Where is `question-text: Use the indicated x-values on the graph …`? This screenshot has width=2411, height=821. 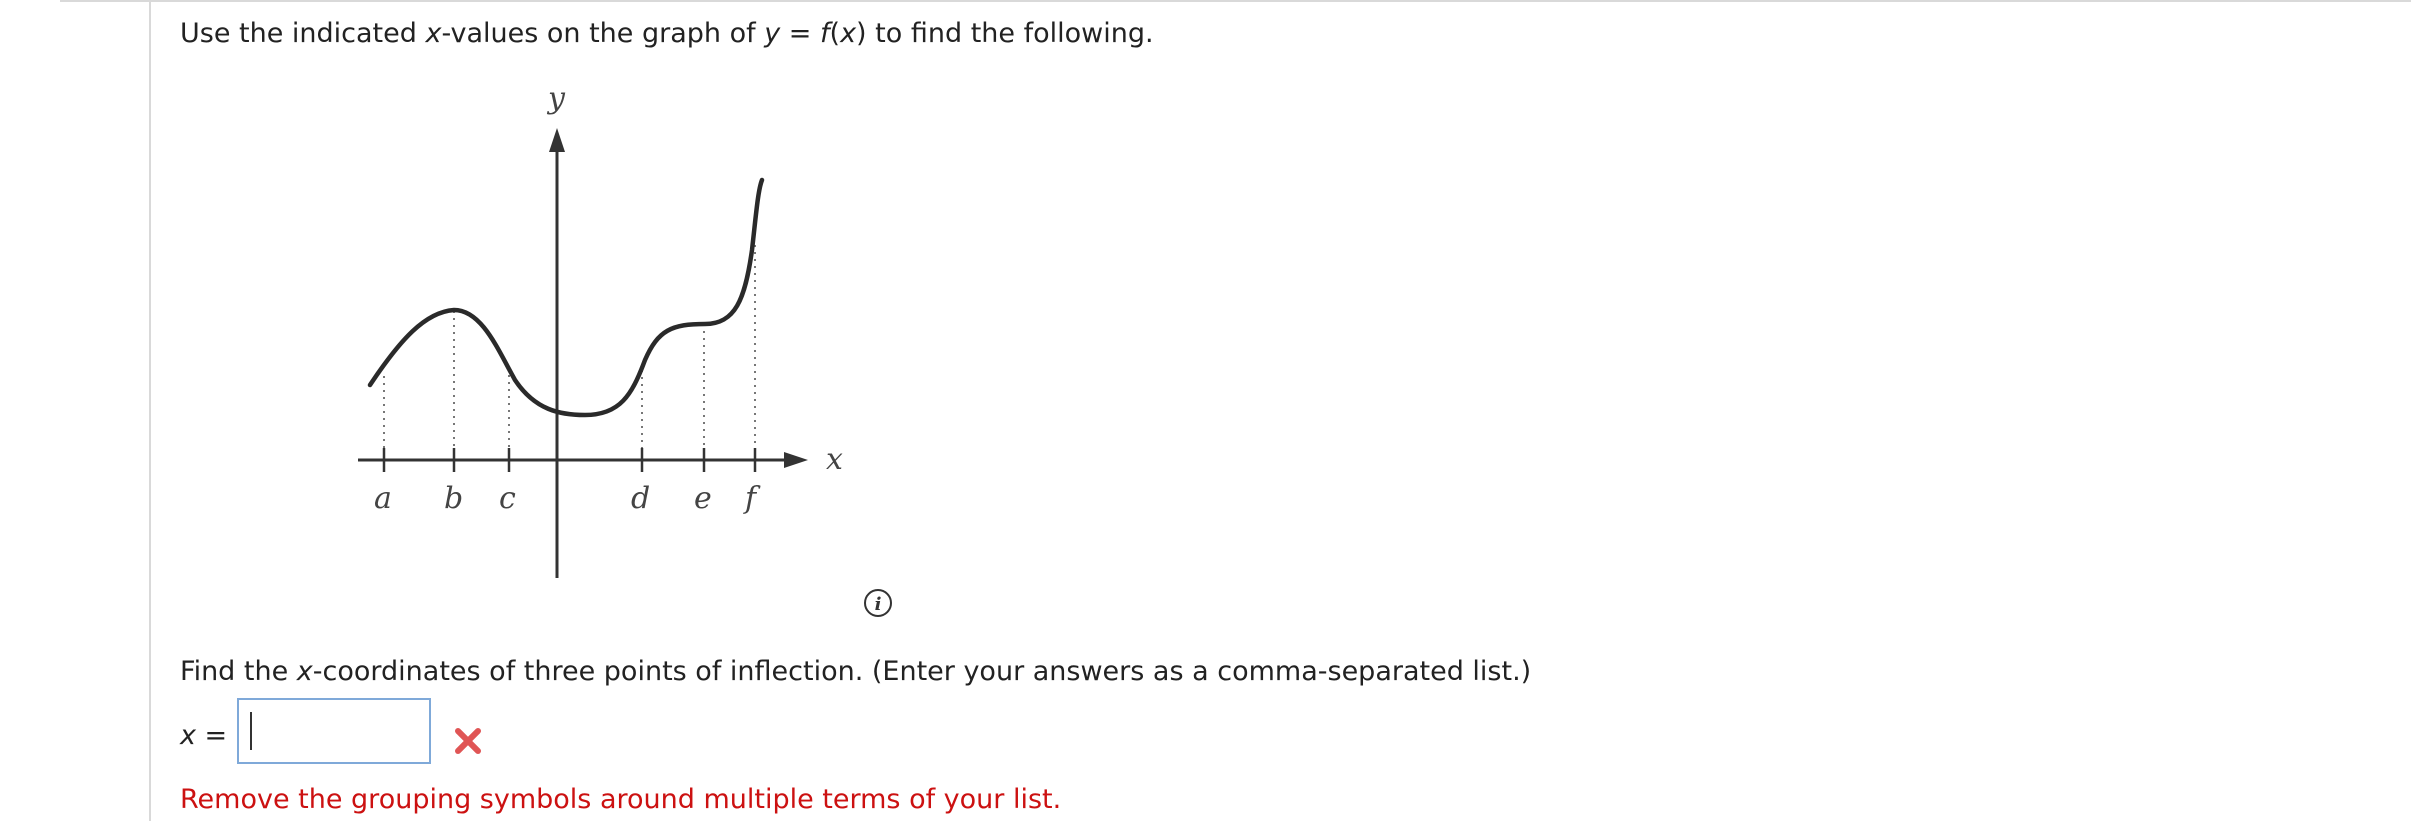 question-text: Use the indicated x-values on the graph … is located at coordinates (667, 33).